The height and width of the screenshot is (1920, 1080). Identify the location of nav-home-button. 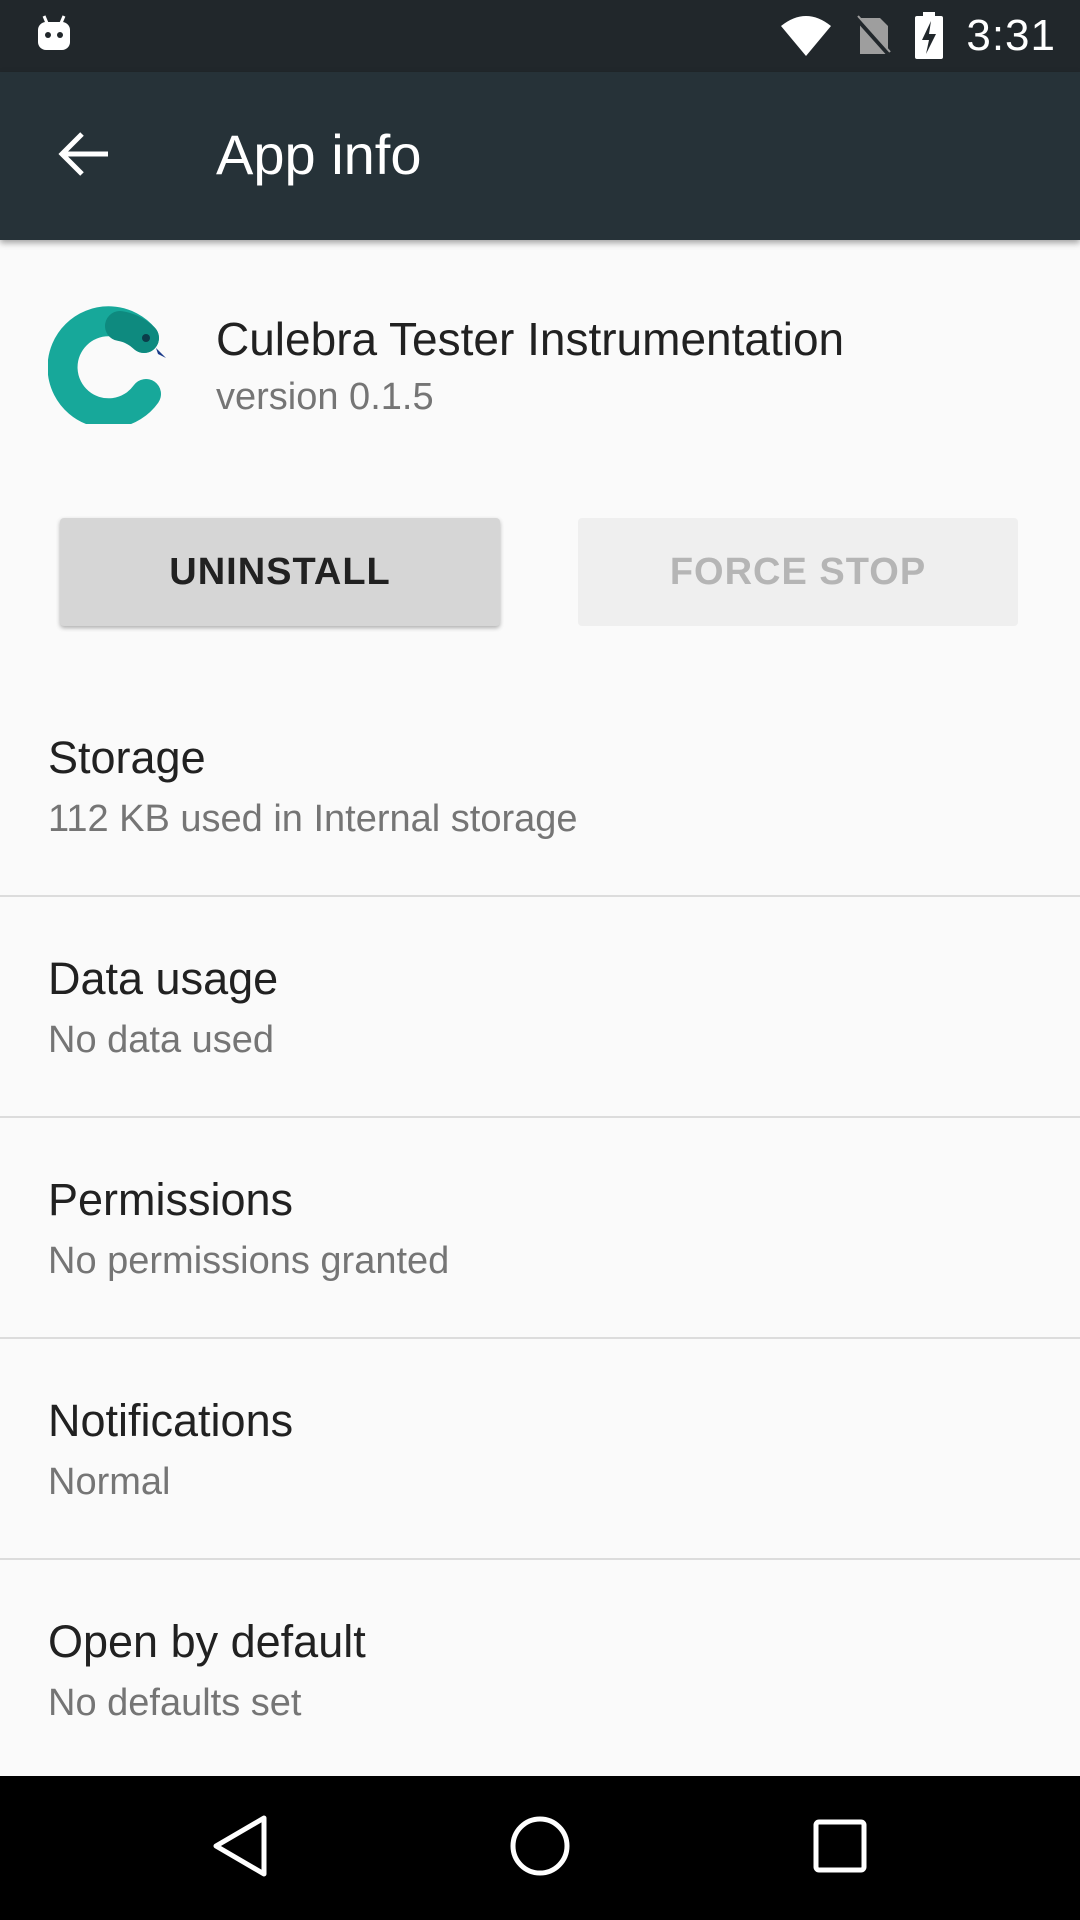
(540, 1848).